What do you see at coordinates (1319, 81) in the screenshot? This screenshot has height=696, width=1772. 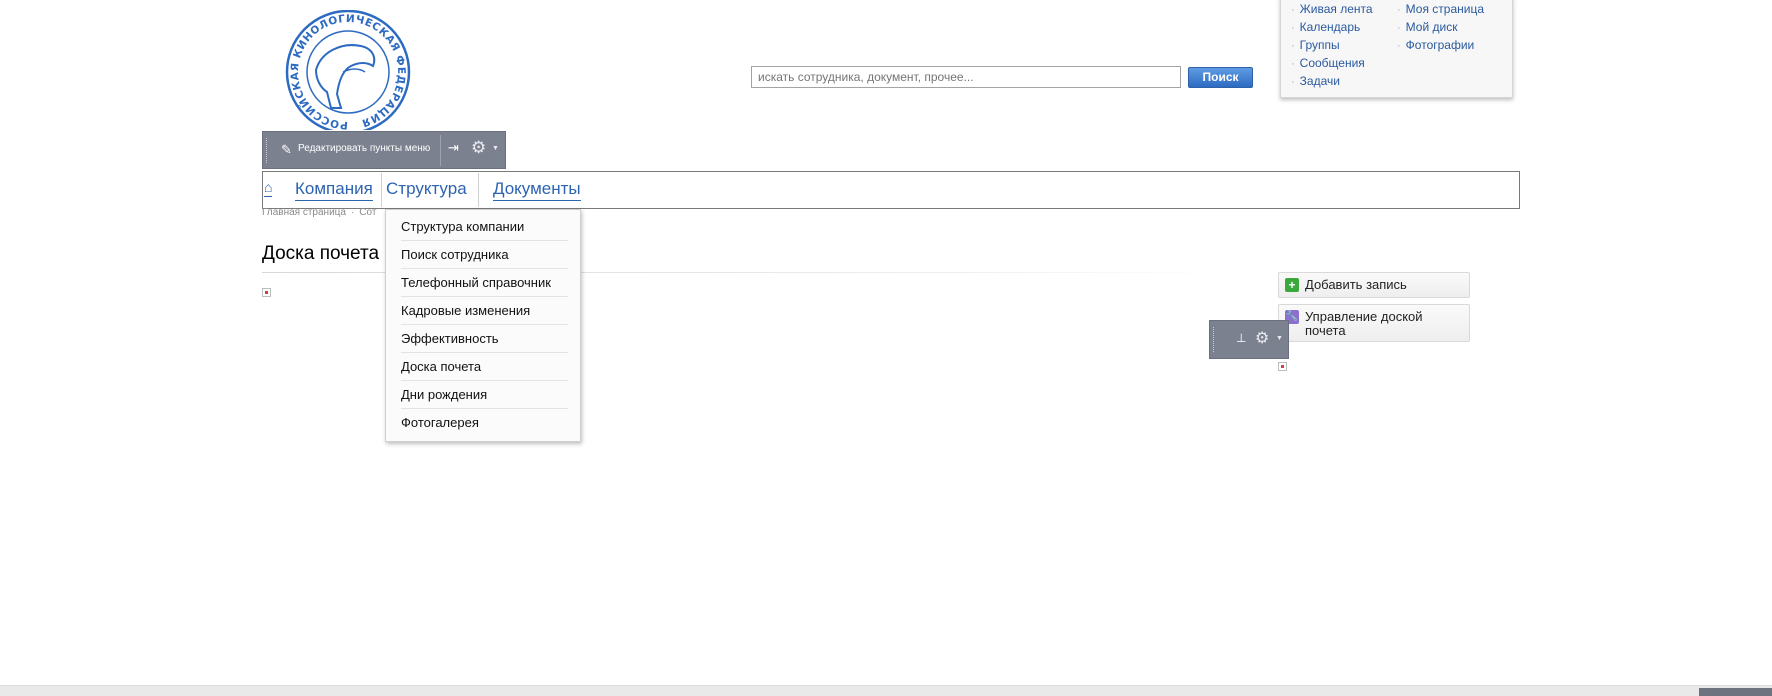 I see `quick-link-label: Задачи` at bounding box center [1319, 81].